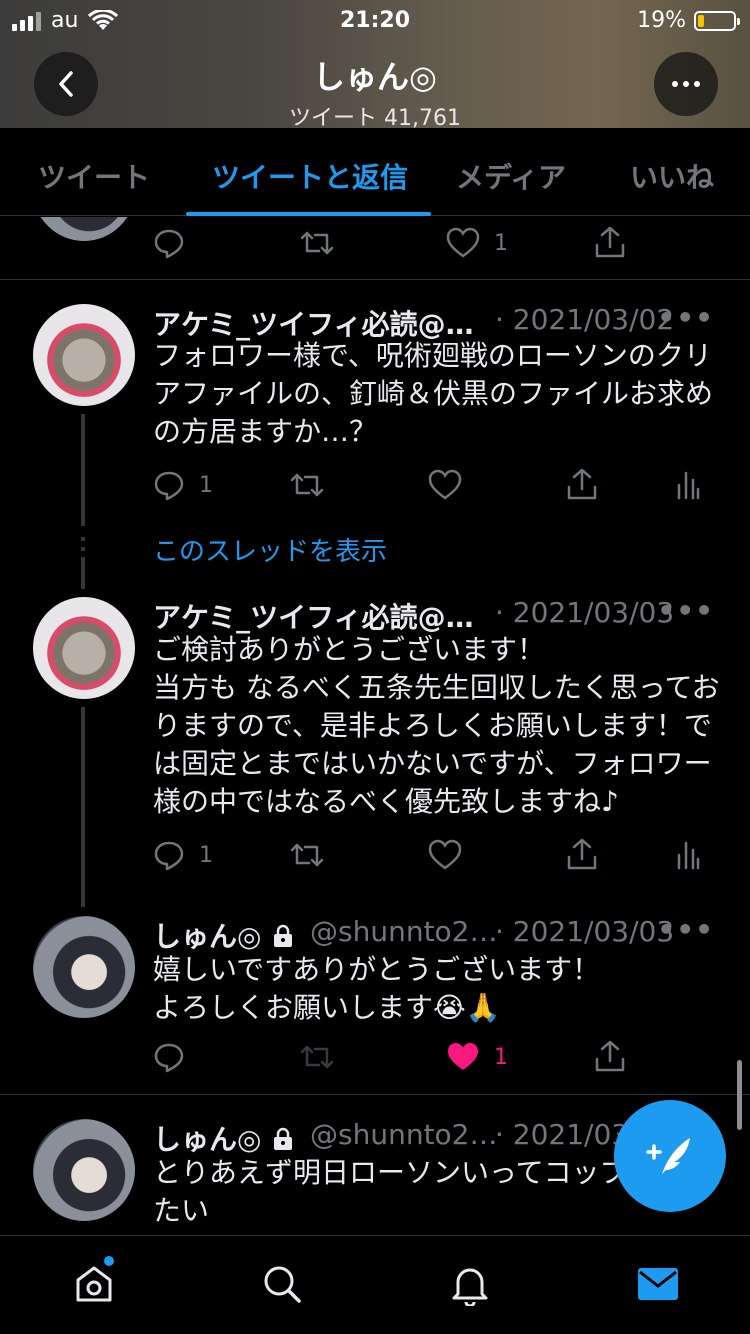 The image size is (750, 1334). Describe the element at coordinates (349, 649) in the screenshot. I see `tweet-text-line: ご検討ありがとうございます！` at that location.